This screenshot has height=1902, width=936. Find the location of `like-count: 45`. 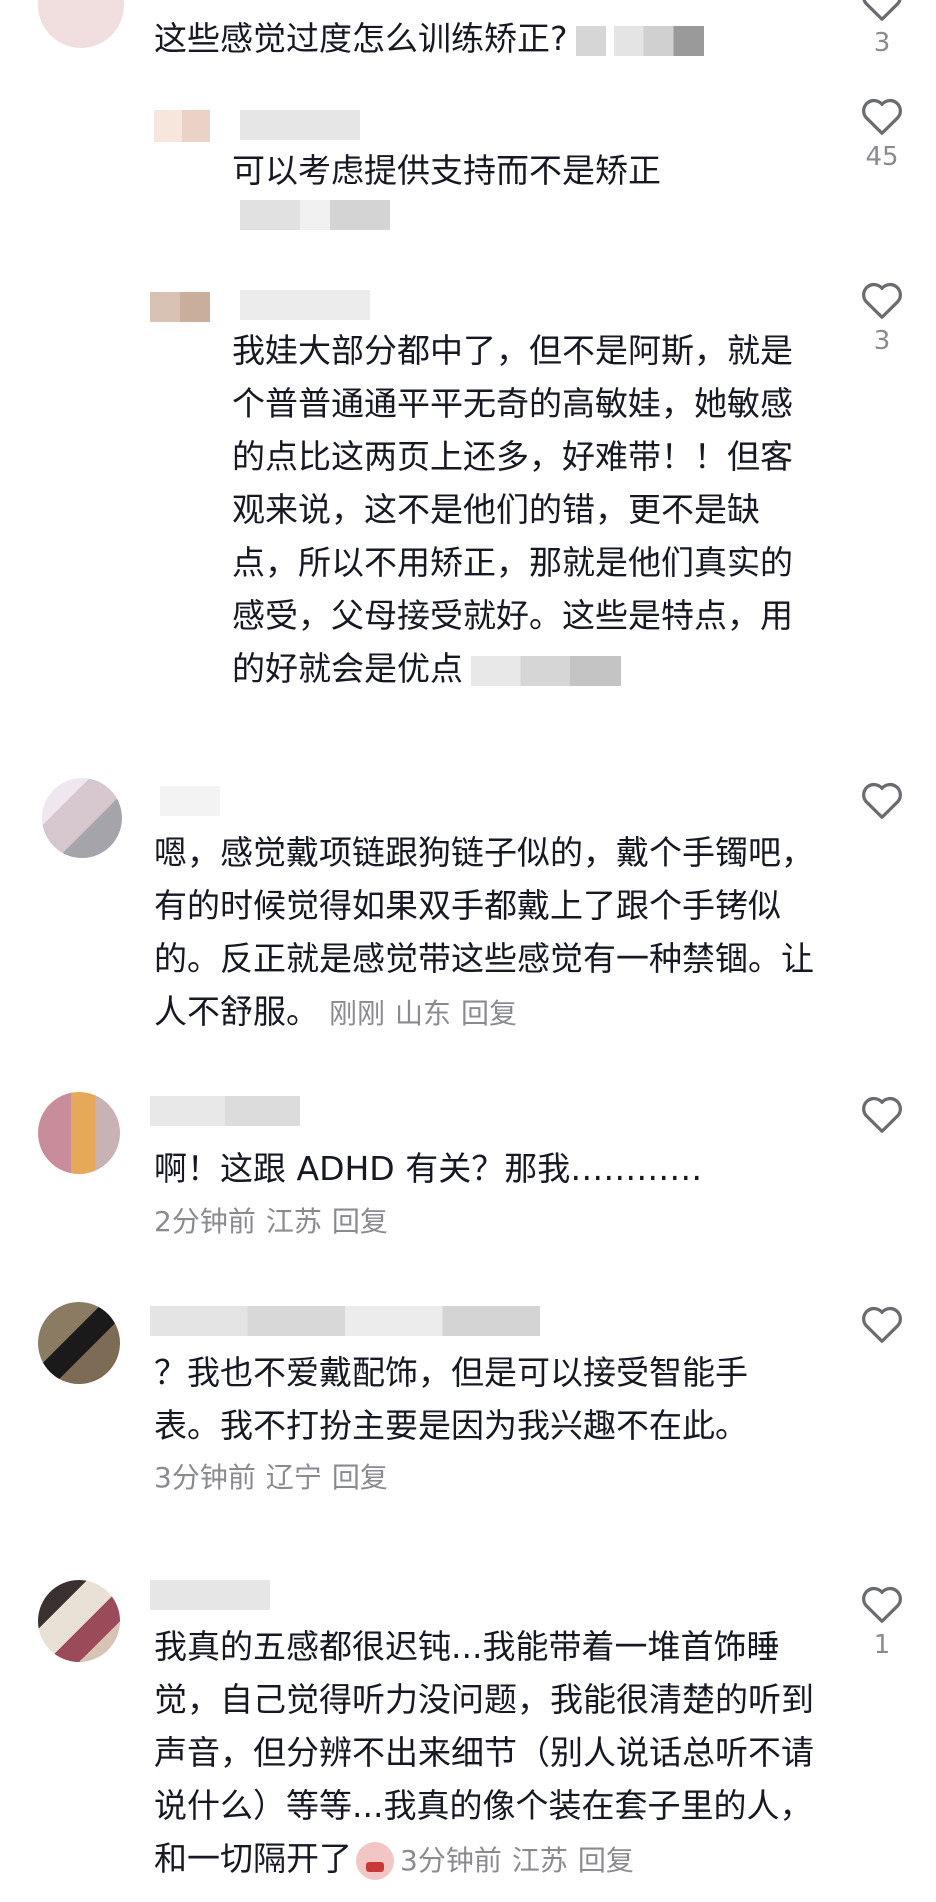

like-count: 45 is located at coordinates (882, 157).